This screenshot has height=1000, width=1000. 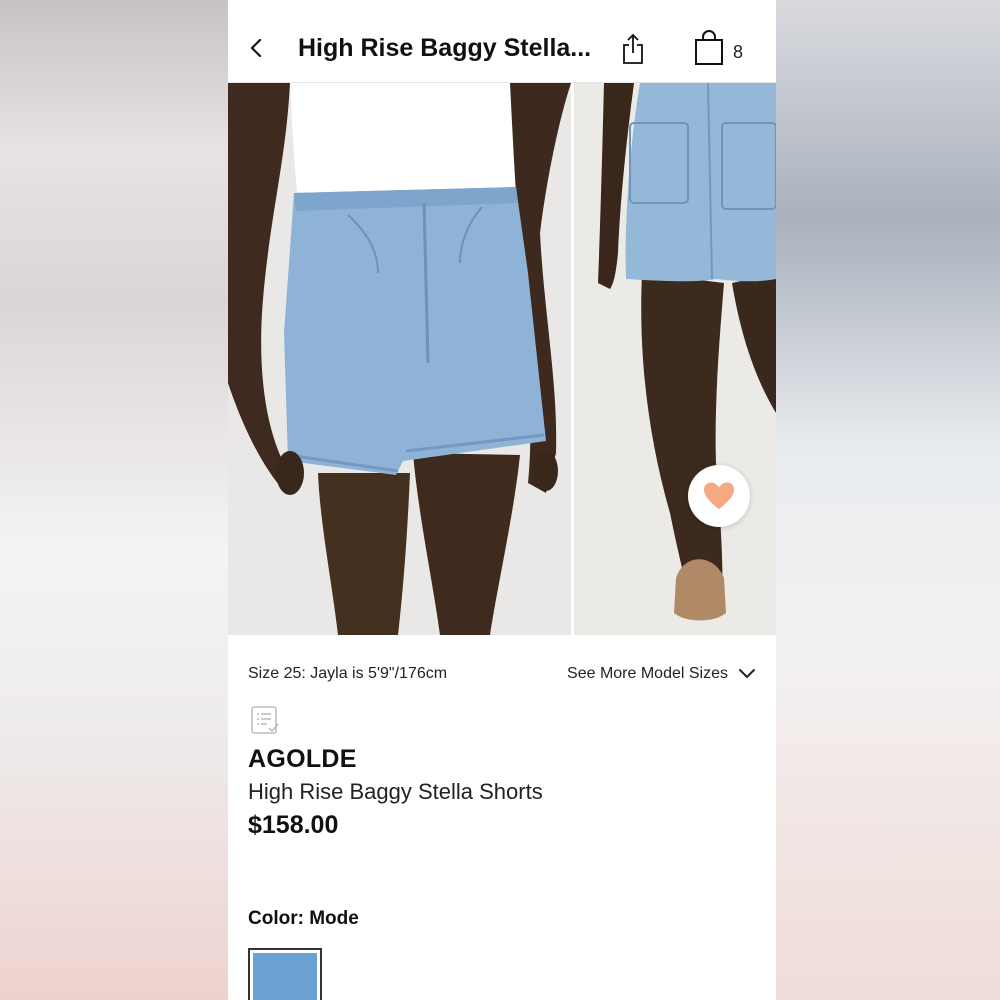 What do you see at coordinates (265, 720) in the screenshot?
I see `checklist-icon` at bounding box center [265, 720].